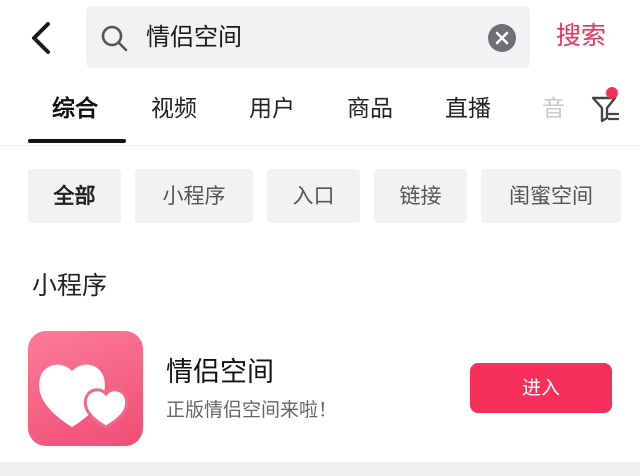 The image size is (640, 476). I want to click on search-submit-button: 搜索, so click(581, 36).